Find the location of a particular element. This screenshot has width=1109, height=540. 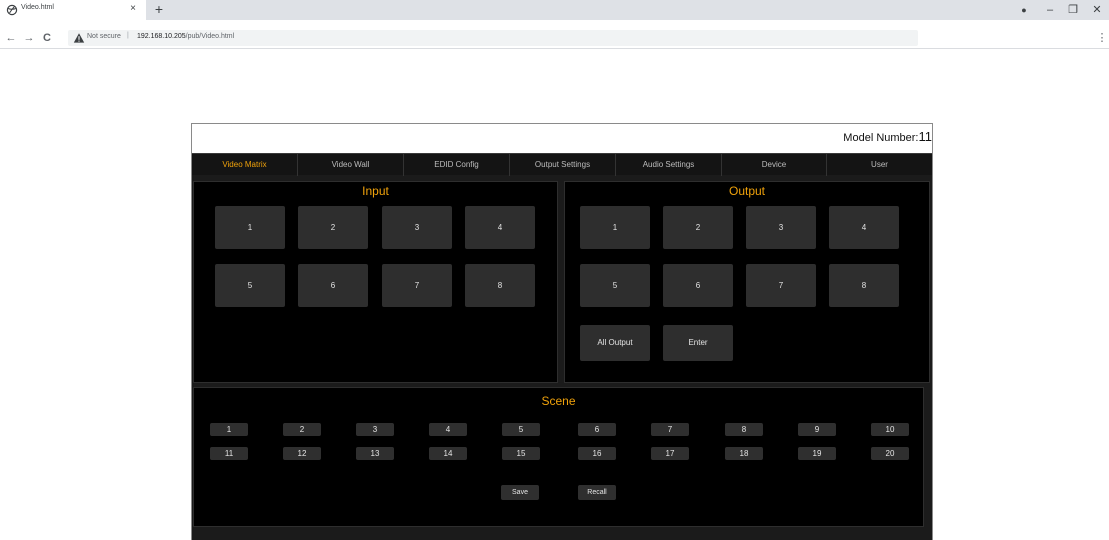

output-panel: Output 1 2 3 4 5 6 7 8 All Output Enter is located at coordinates (747, 282).